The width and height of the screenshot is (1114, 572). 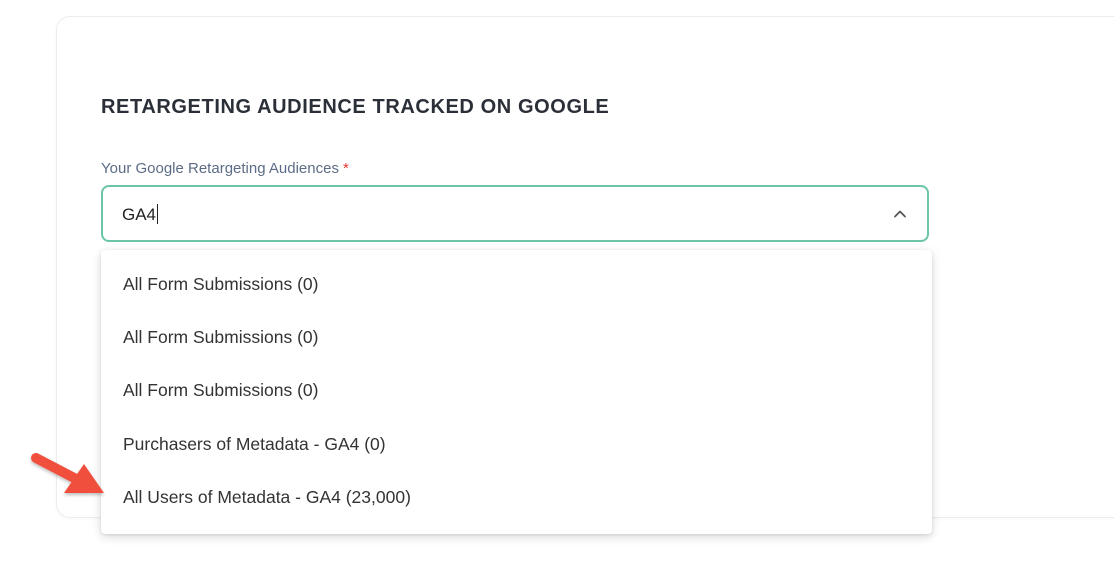 What do you see at coordinates (267, 497) in the screenshot?
I see `dropdown-option-5: All Users of Metadata - GA4 (23,000)` at bounding box center [267, 497].